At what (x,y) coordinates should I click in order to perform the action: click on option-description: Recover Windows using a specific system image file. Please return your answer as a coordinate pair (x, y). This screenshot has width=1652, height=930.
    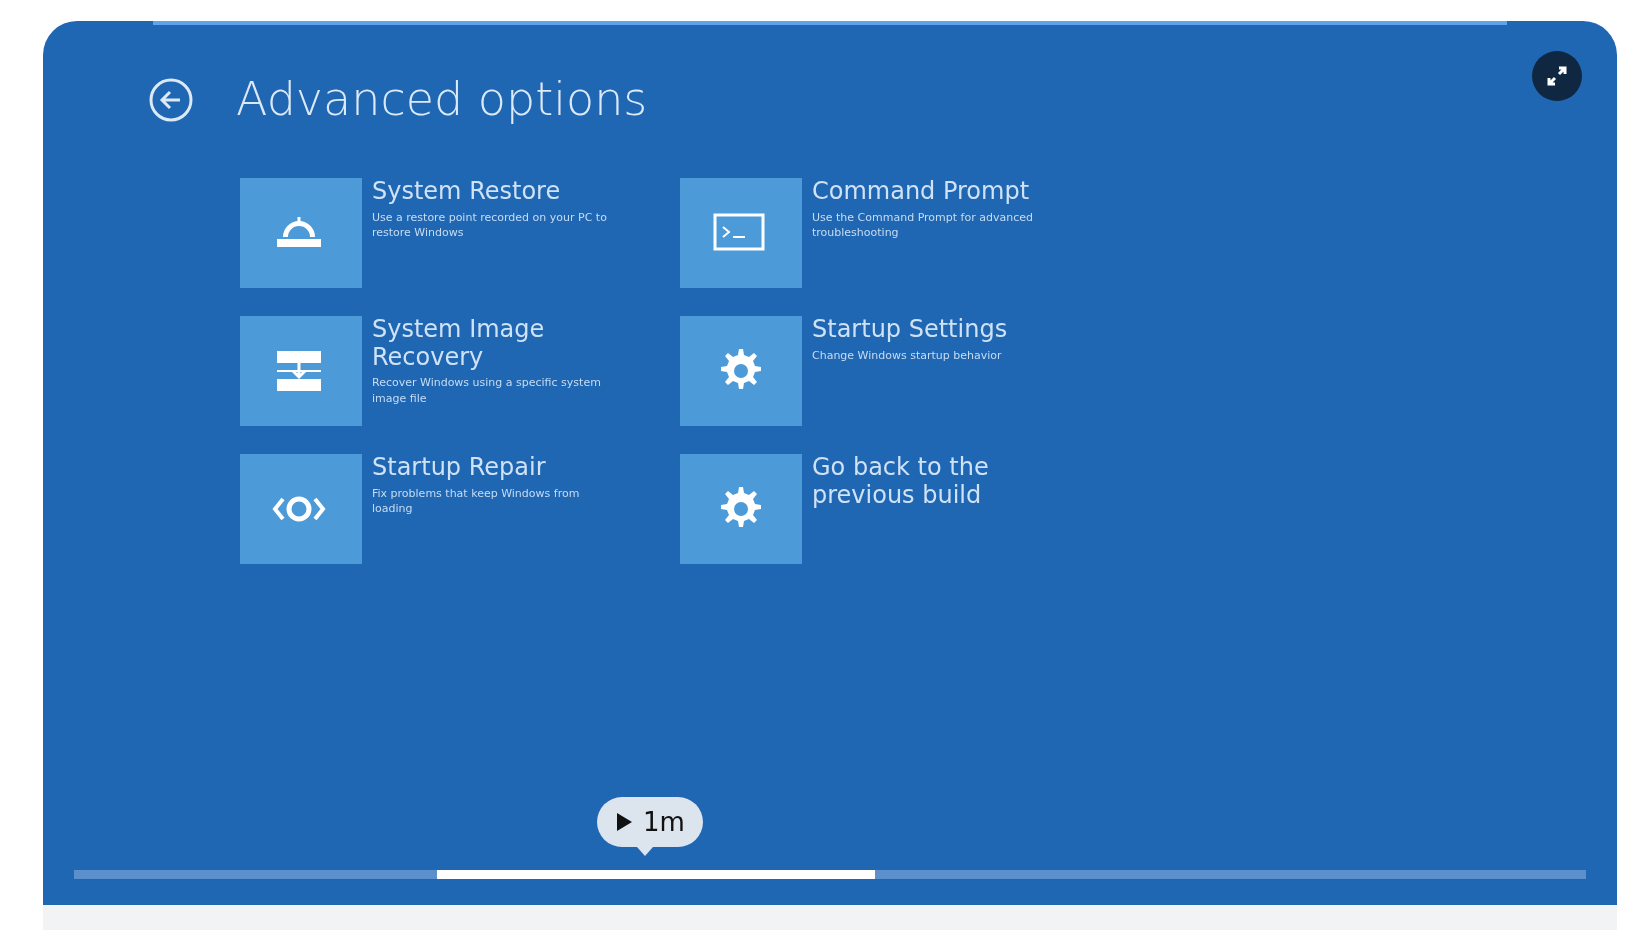
    Looking at the image, I should click on (487, 390).